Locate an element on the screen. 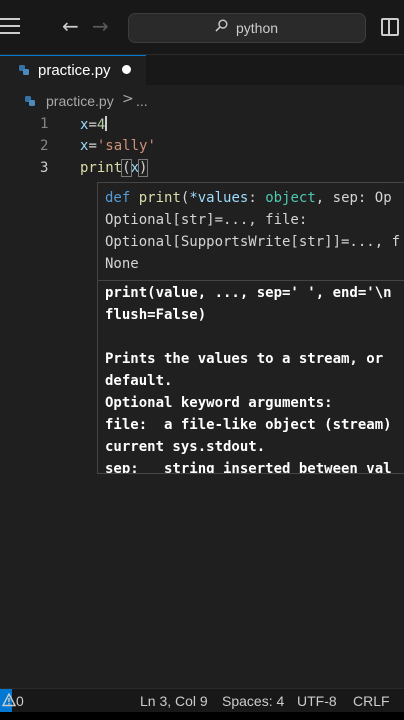  text-cursor is located at coordinates (106, 123).